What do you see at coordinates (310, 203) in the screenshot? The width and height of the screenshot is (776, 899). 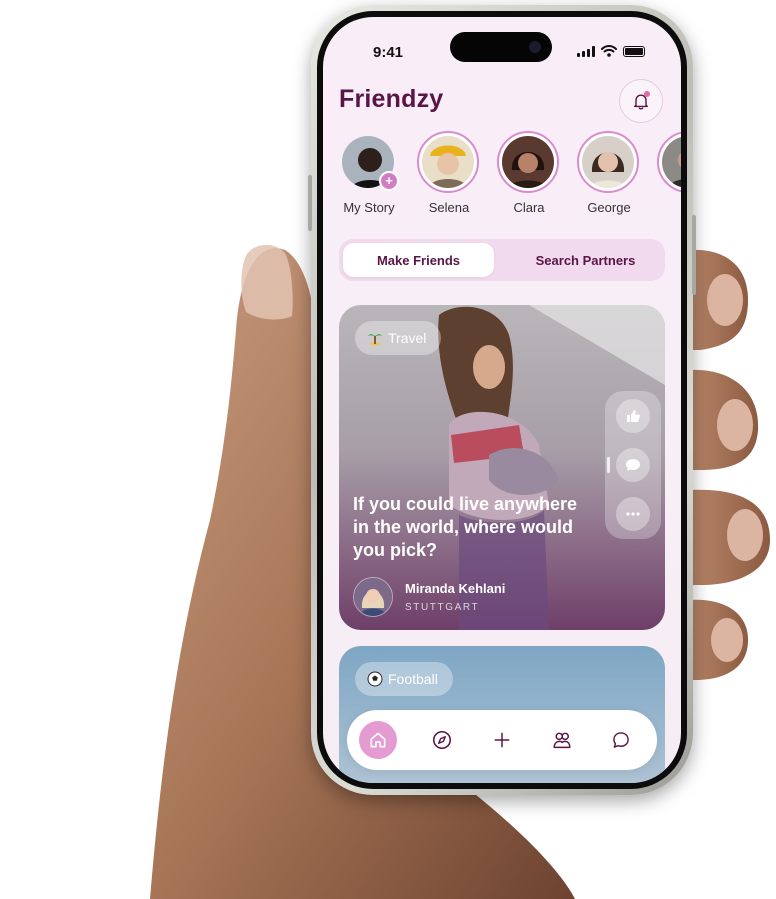 I see `volume-button` at bounding box center [310, 203].